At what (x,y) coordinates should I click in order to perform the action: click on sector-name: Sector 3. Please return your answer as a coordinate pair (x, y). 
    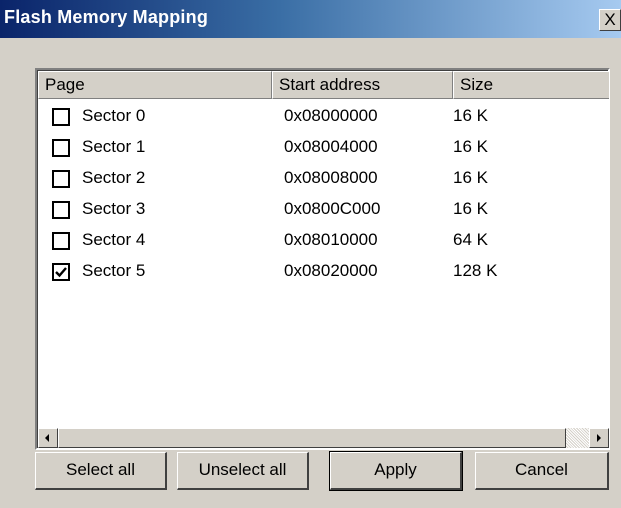
    Looking at the image, I should click on (114, 208).